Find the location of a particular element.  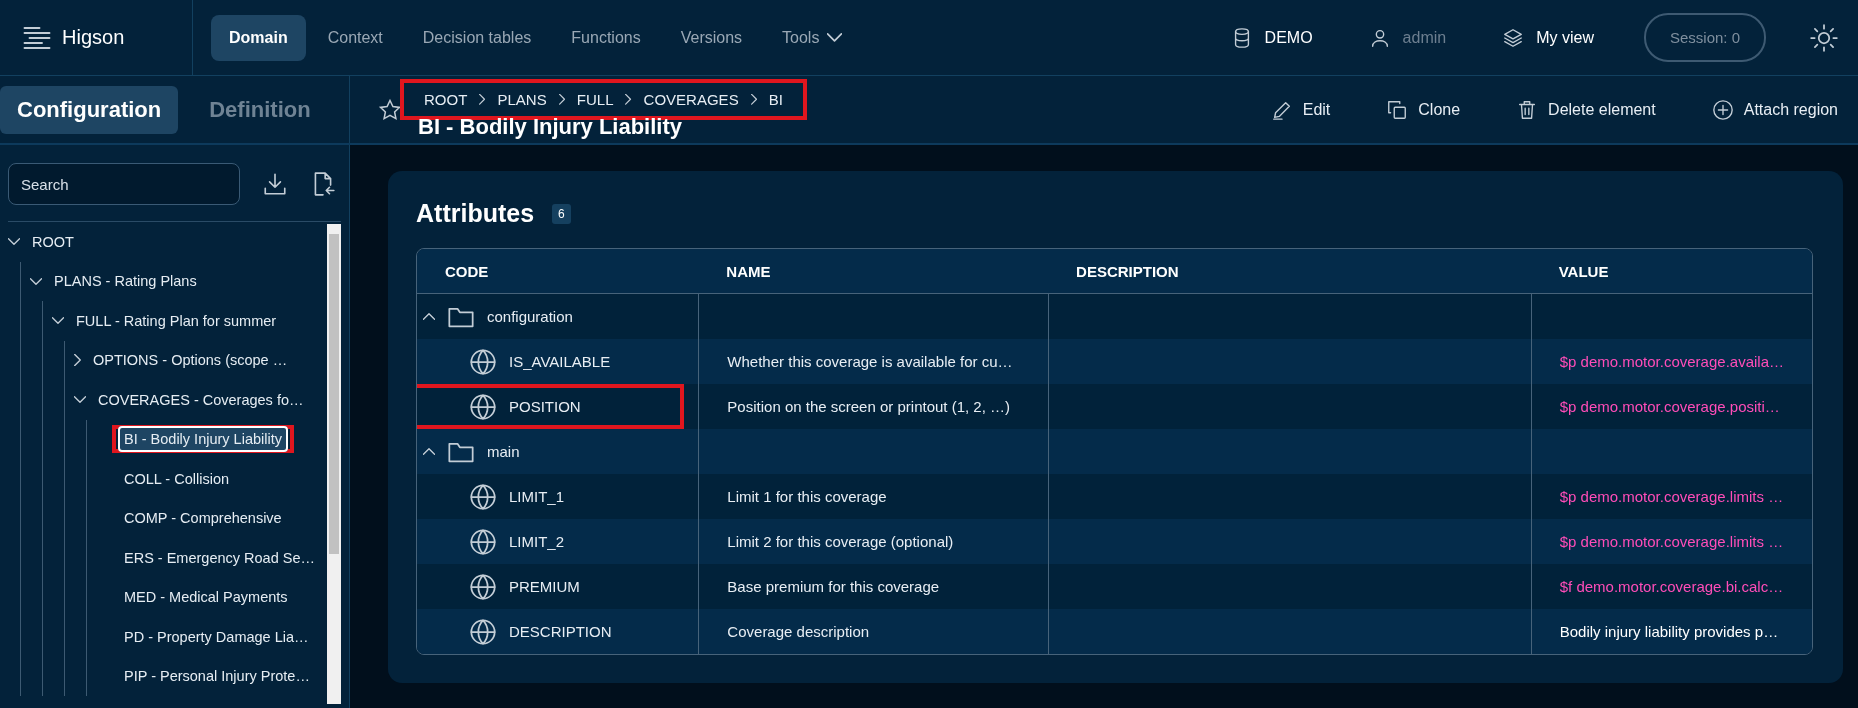

attribute-name: Position on the screen or printout (1, 2, …) is located at coordinates (868, 406).